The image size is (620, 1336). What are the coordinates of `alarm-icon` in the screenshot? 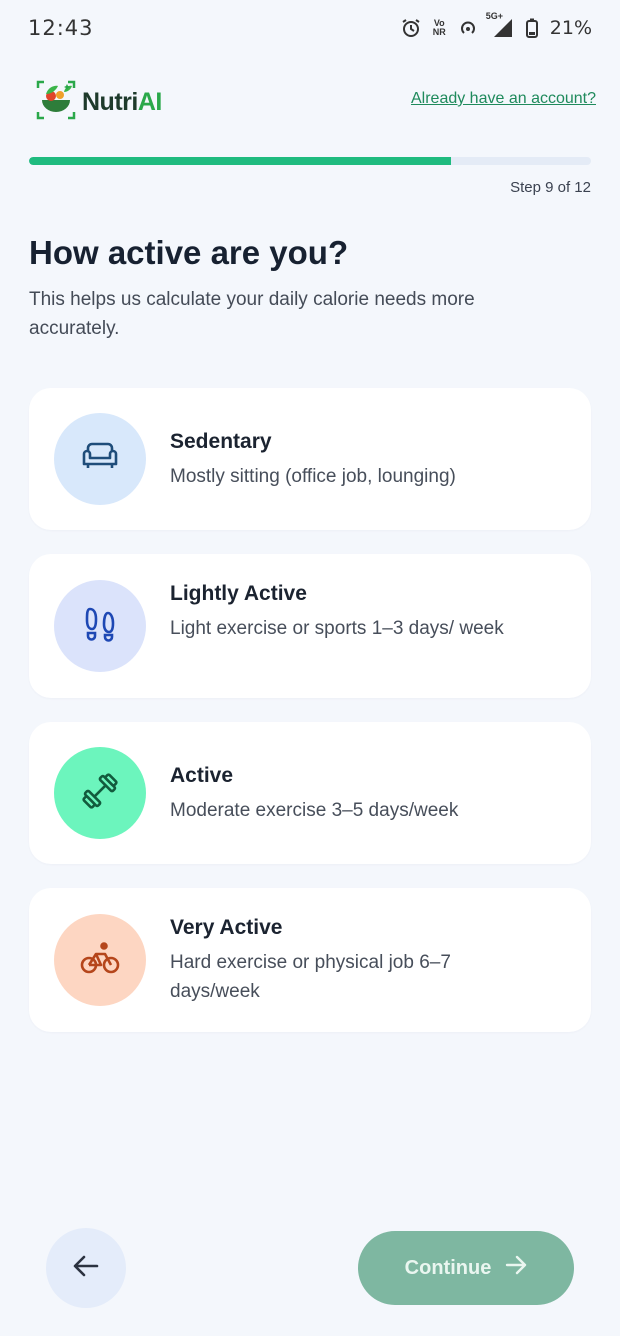 It's located at (411, 28).